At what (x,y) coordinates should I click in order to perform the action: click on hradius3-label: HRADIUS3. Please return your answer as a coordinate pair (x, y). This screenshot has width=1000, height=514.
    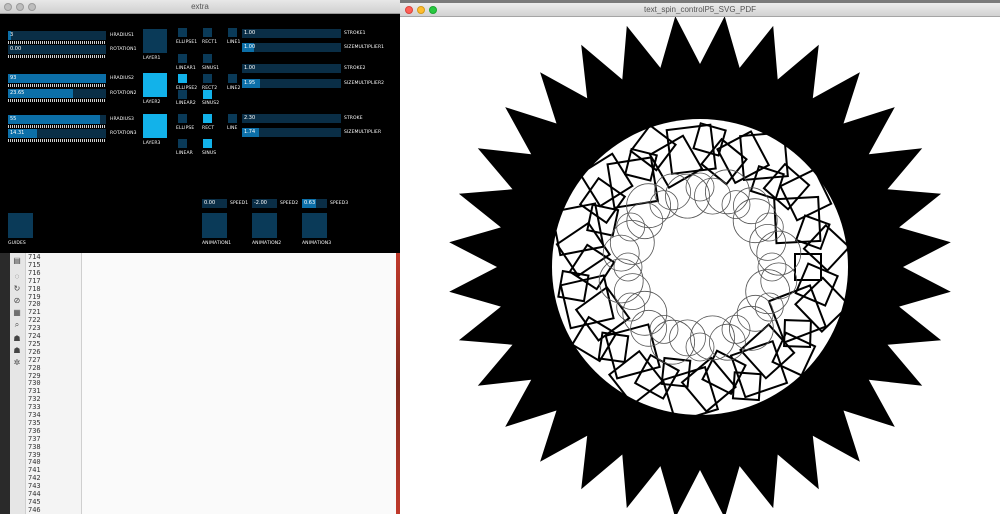
    Looking at the image, I should click on (122, 119).